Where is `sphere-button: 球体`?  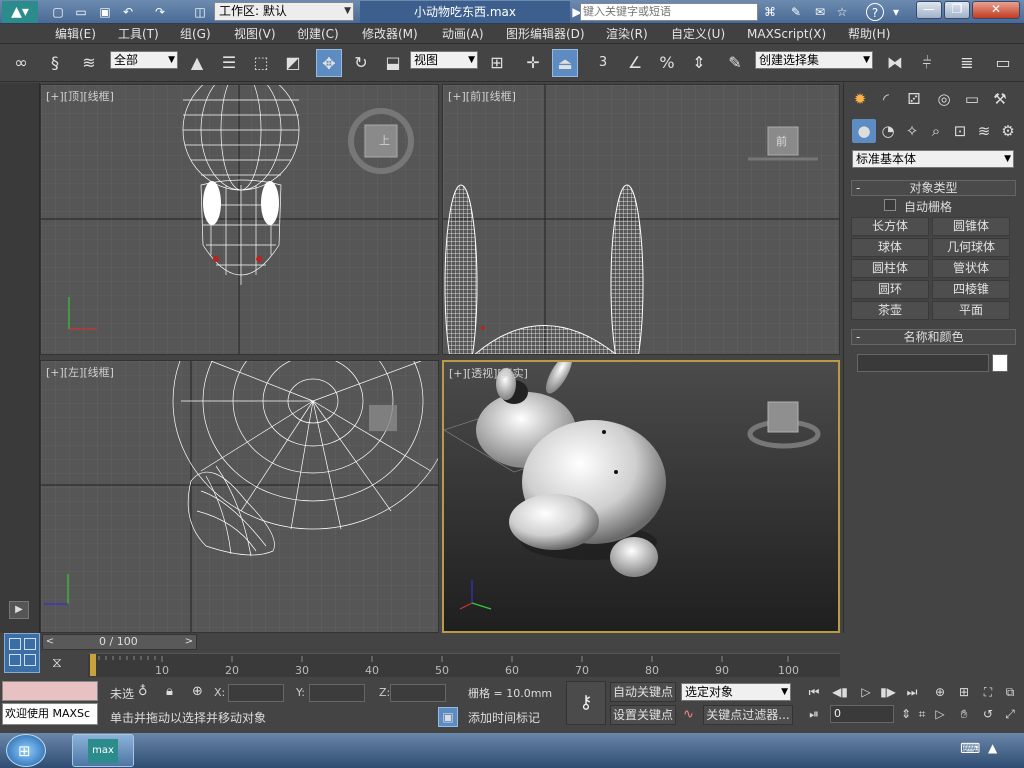 sphere-button: 球体 is located at coordinates (890, 247).